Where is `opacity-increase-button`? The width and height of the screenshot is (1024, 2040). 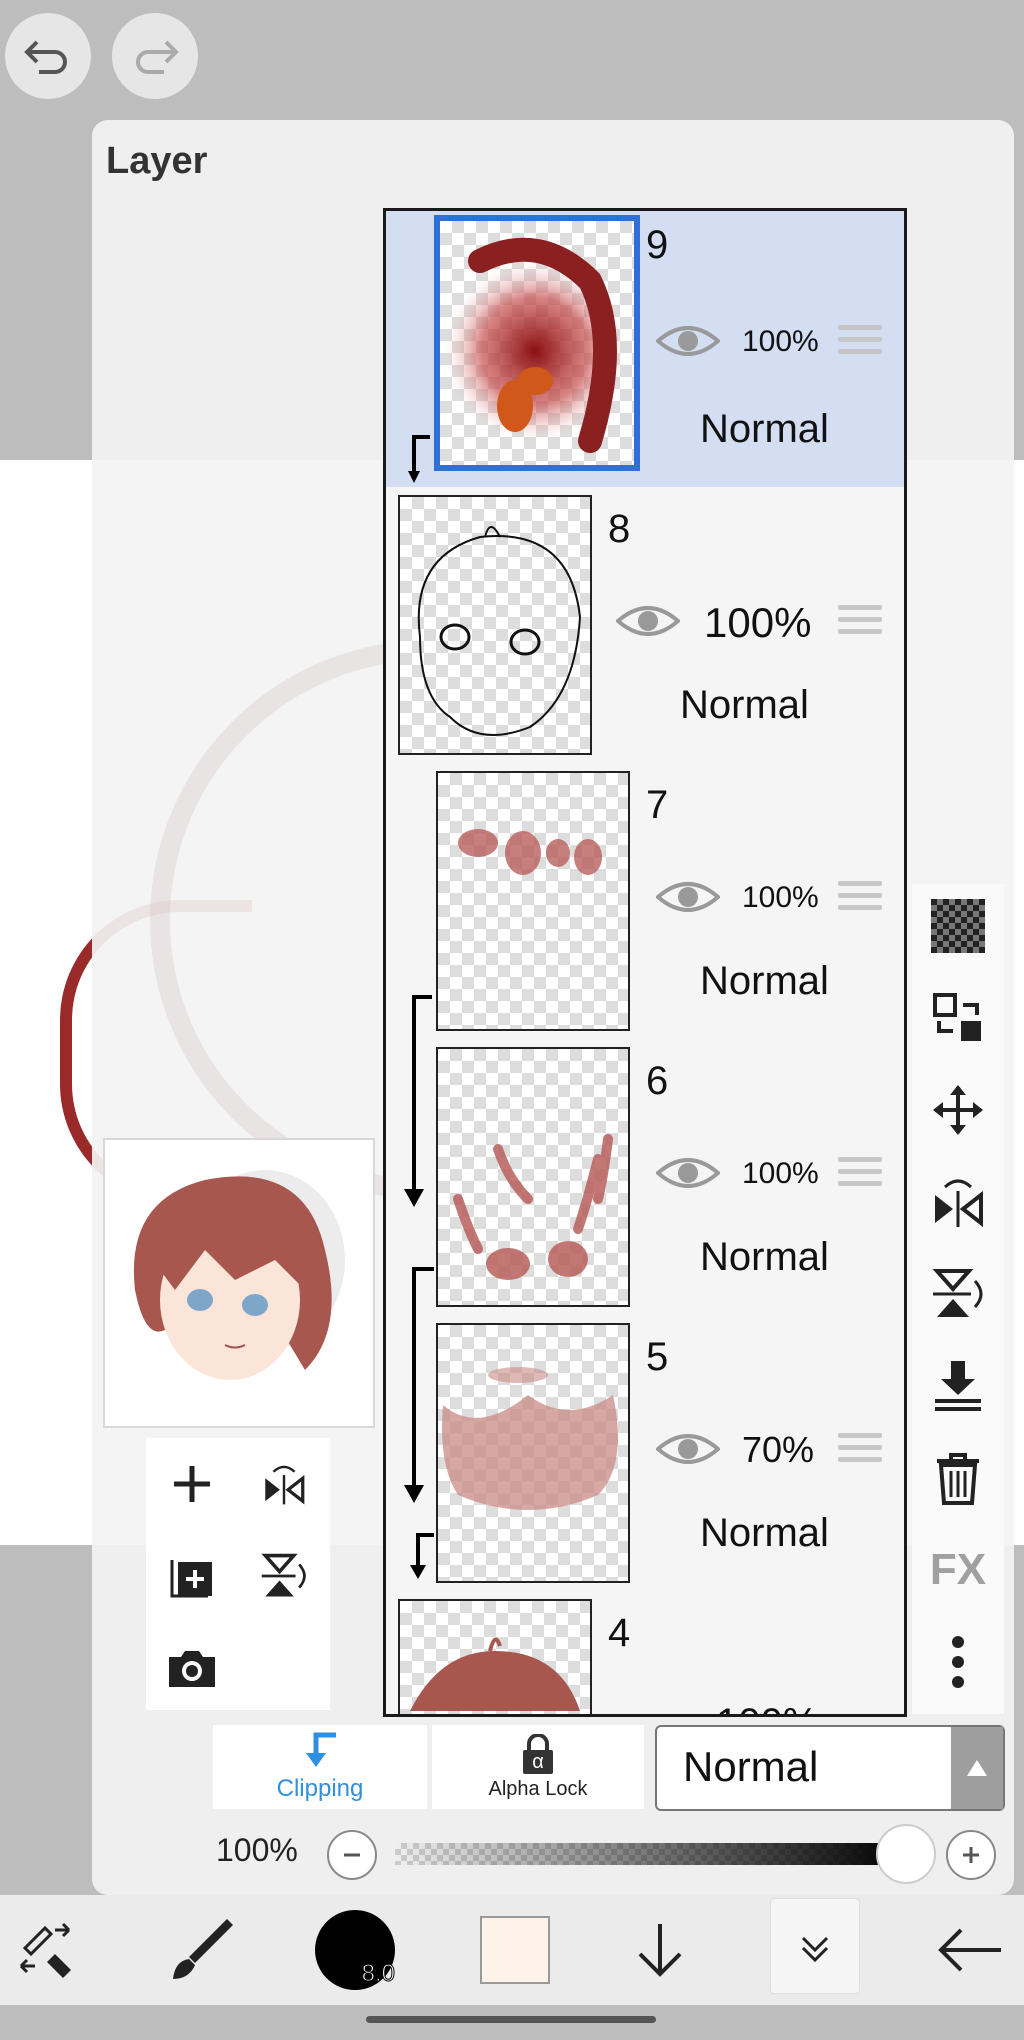 opacity-increase-button is located at coordinates (971, 1855).